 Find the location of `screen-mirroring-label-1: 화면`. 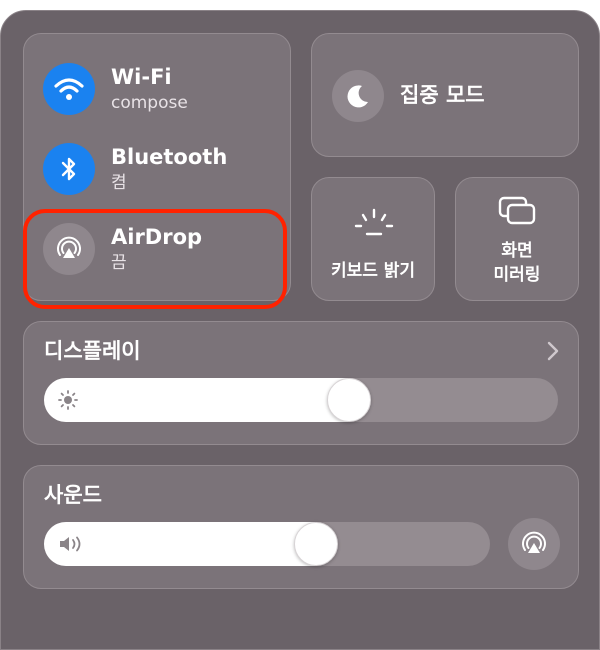

screen-mirroring-label-1: 화면 is located at coordinates (517, 251).